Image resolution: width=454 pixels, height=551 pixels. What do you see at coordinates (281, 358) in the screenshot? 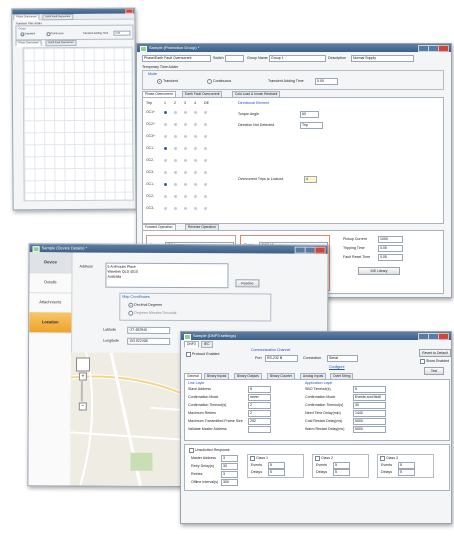
I see `port-select: RS-232 B` at bounding box center [281, 358].